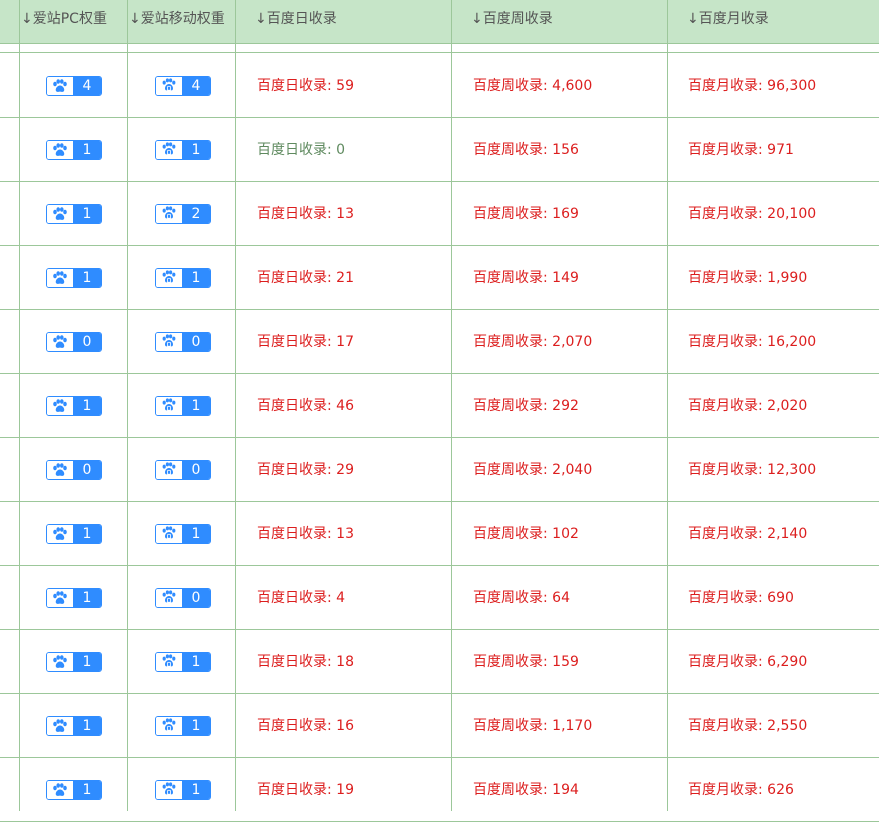 This screenshot has width=879, height=822. I want to click on baidu-daily-index-value: 百度日收录: 19, so click(305, 790).